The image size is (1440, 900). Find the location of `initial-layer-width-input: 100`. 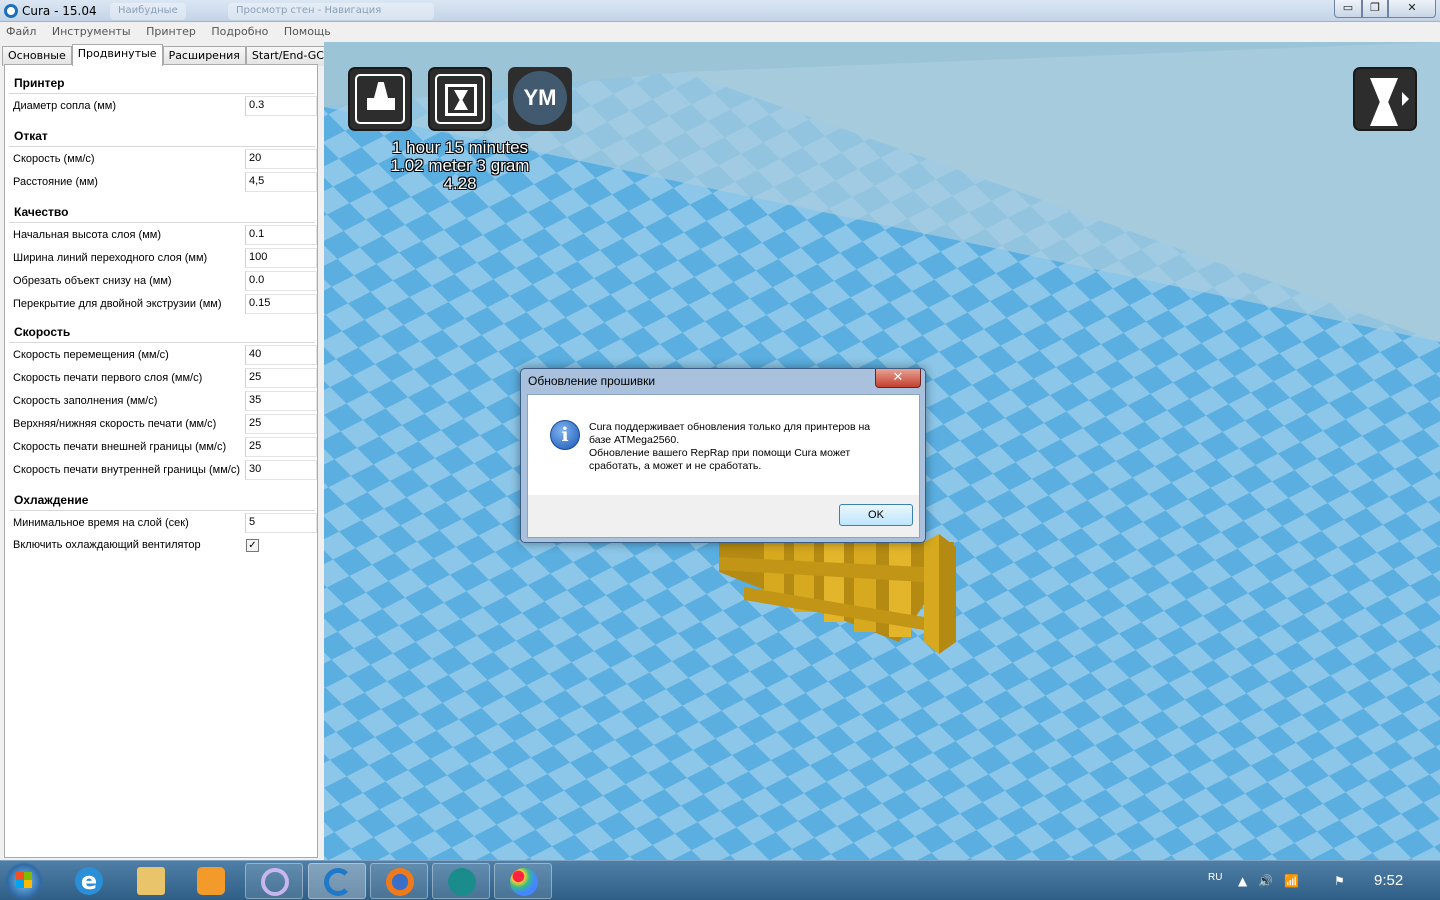

initial-layer-width-input: 100 is located at coordinates (281, 258).